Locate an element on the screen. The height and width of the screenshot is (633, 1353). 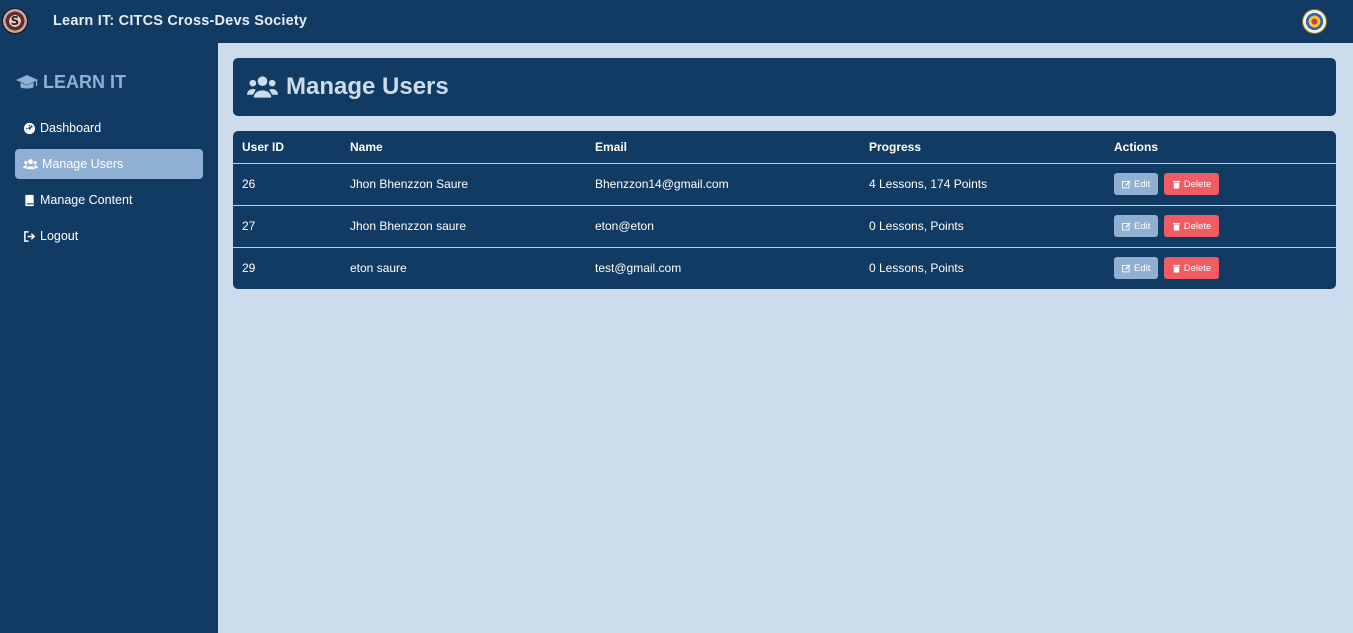
cell-email: test@gmail.com is located at coordinates (638, 268).